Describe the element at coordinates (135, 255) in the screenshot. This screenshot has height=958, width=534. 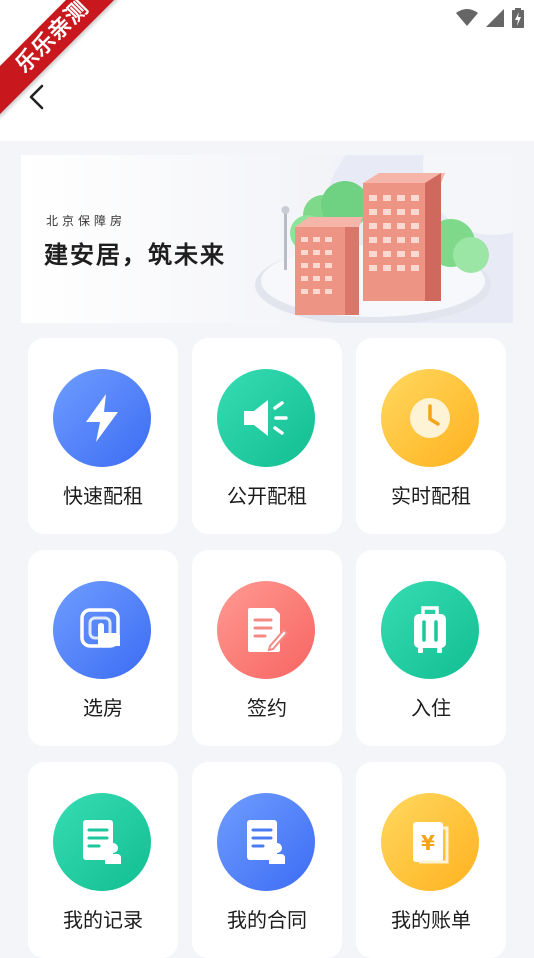
I see `banner-title: 建安居，筑未来` at that location.